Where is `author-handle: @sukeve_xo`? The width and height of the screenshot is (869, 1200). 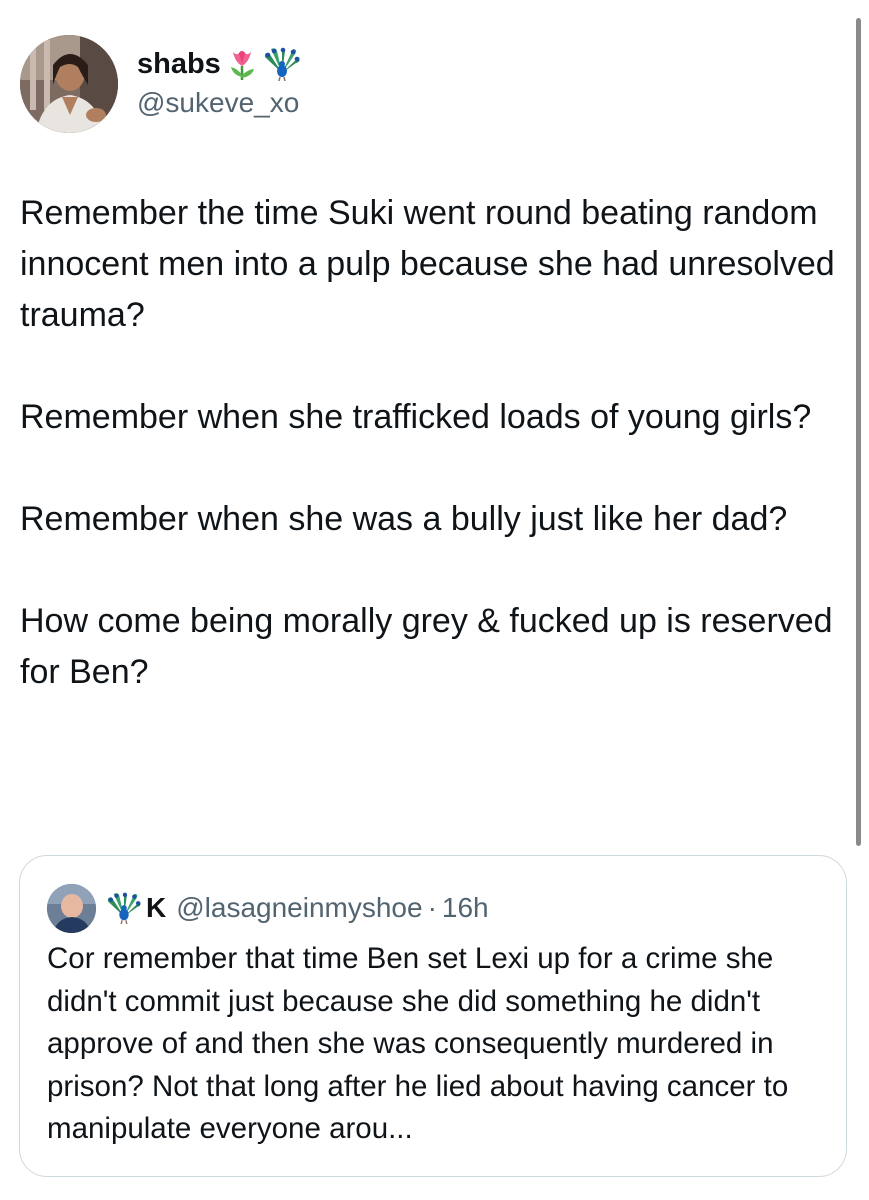 author-handle: @sukeve_xo is located at coordinates (218, 103).